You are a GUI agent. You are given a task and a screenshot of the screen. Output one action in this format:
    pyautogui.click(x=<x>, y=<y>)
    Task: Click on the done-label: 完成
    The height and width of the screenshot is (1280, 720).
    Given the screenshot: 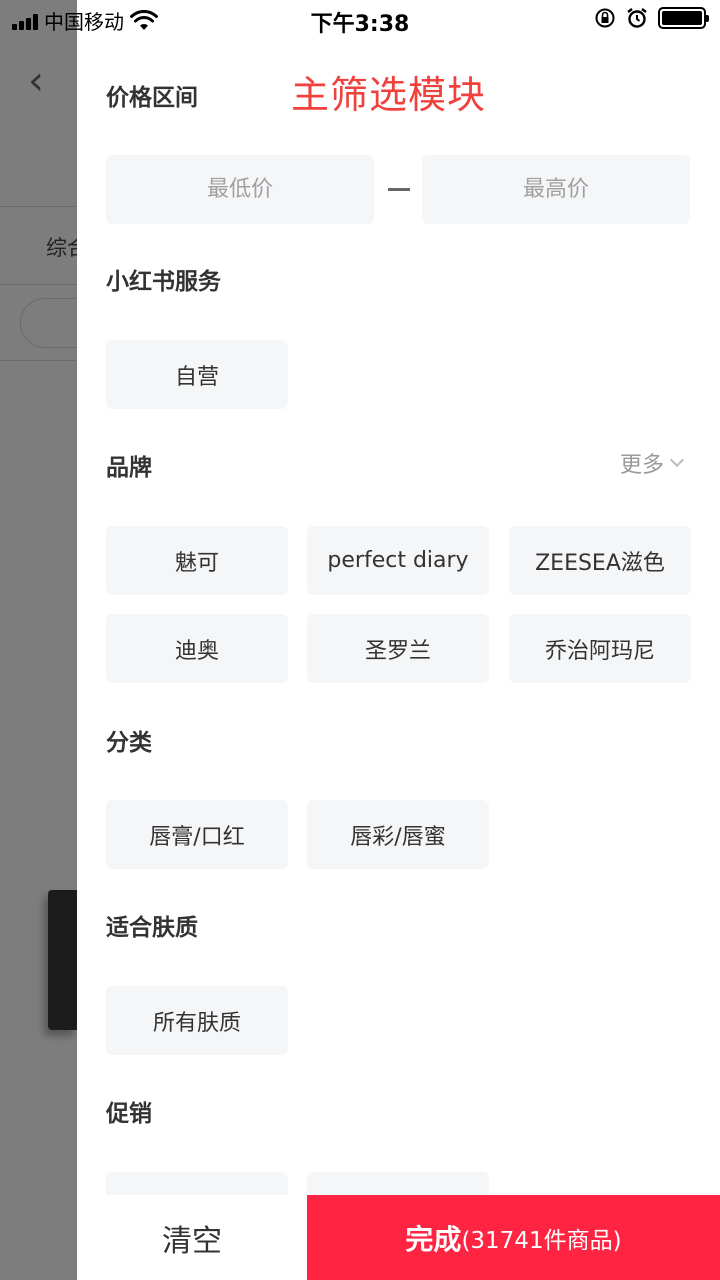 What is the action you would take?
    pyautogui.click(x=433, y=1239)
    